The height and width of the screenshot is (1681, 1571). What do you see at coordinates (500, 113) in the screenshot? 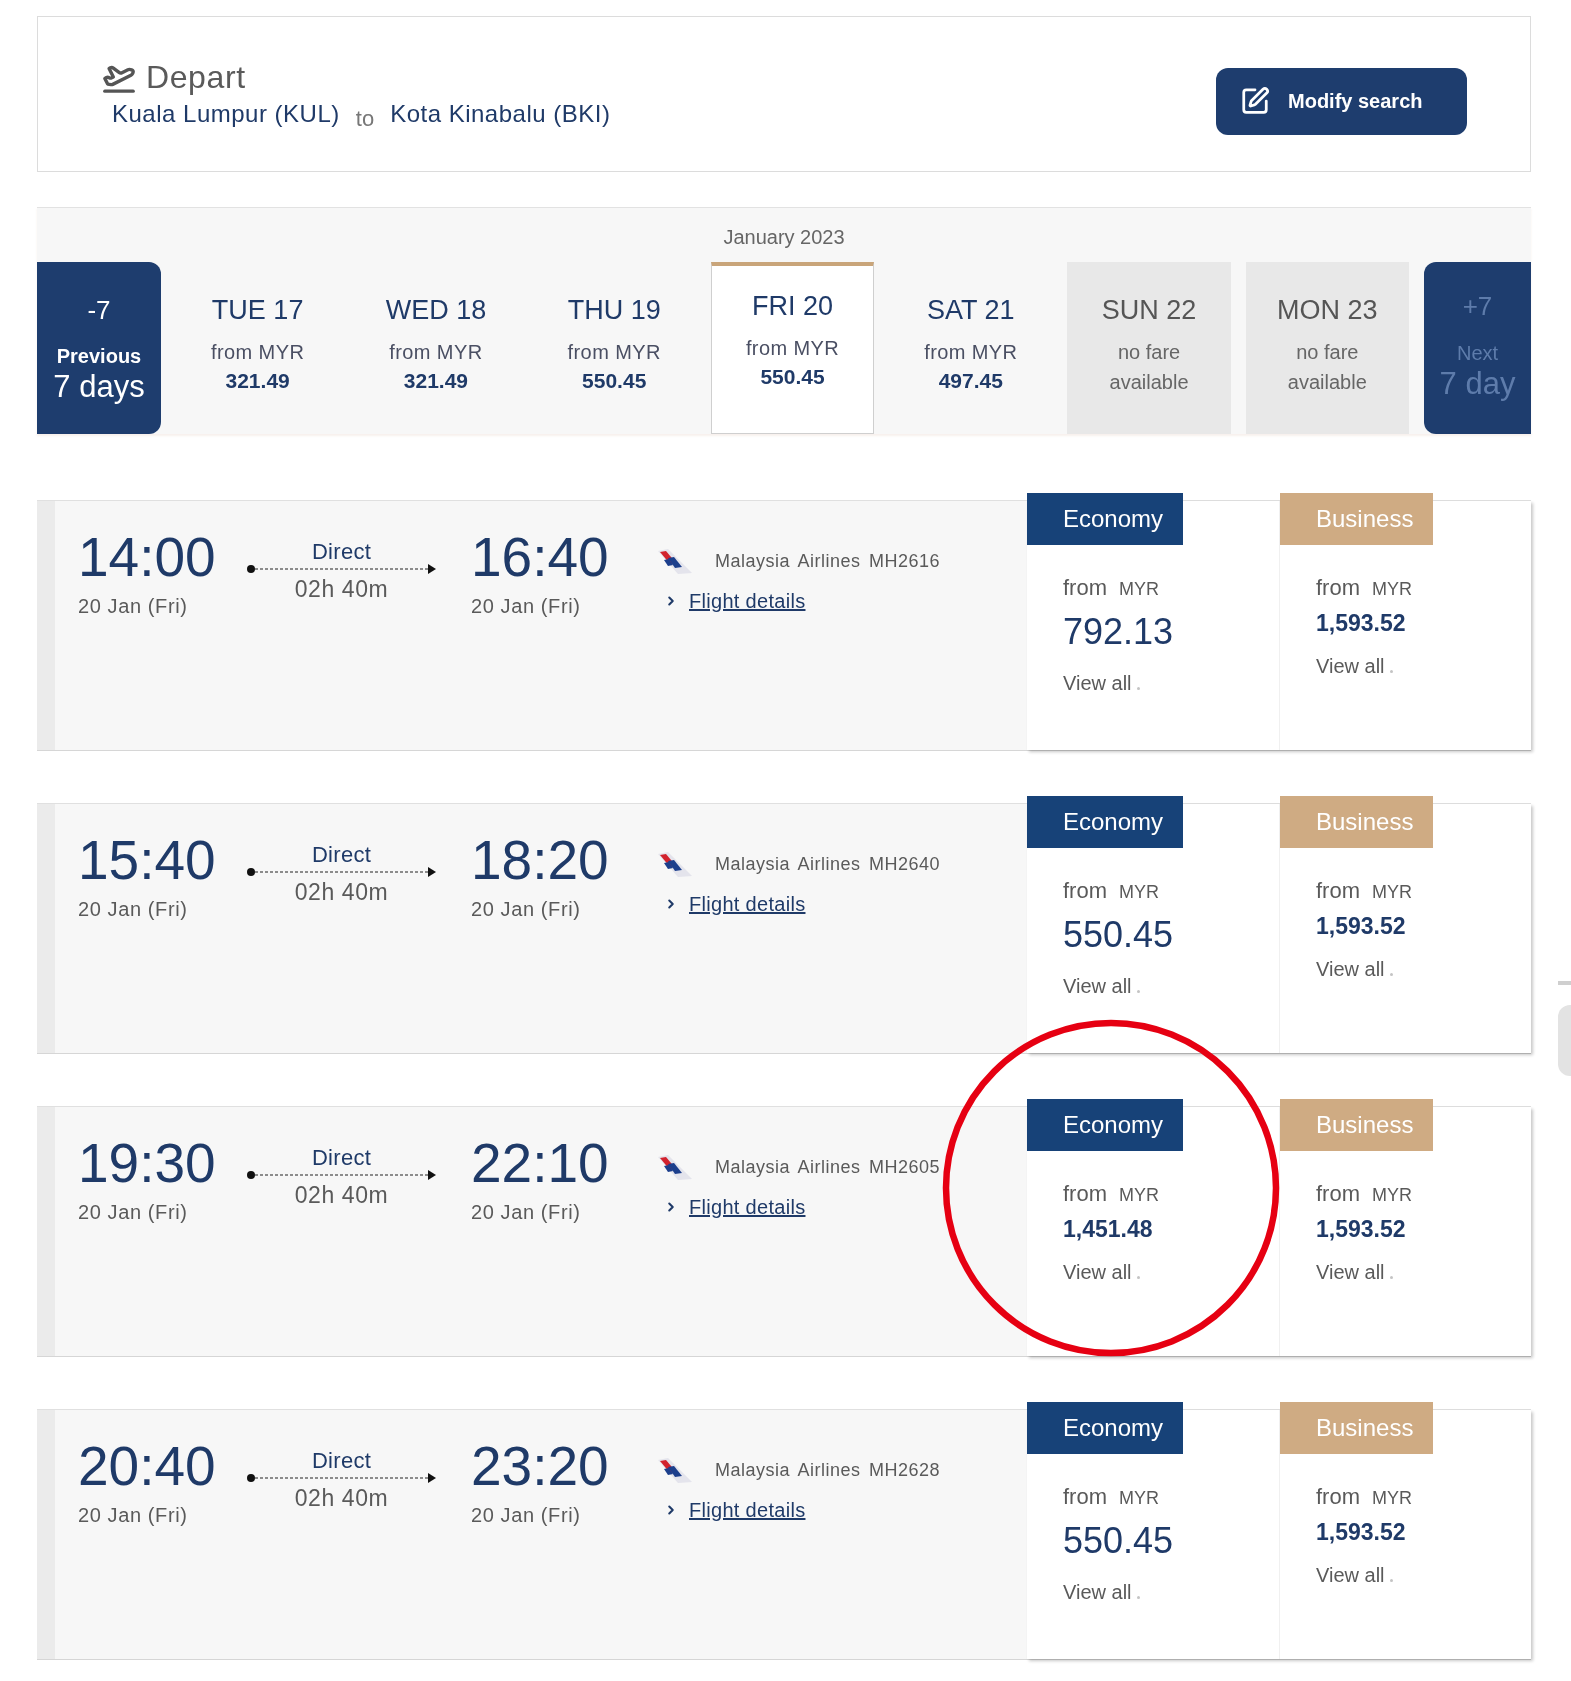
I see `destination-city: Kota Kinabalu (BKI)` at bounding box center [500, 113].